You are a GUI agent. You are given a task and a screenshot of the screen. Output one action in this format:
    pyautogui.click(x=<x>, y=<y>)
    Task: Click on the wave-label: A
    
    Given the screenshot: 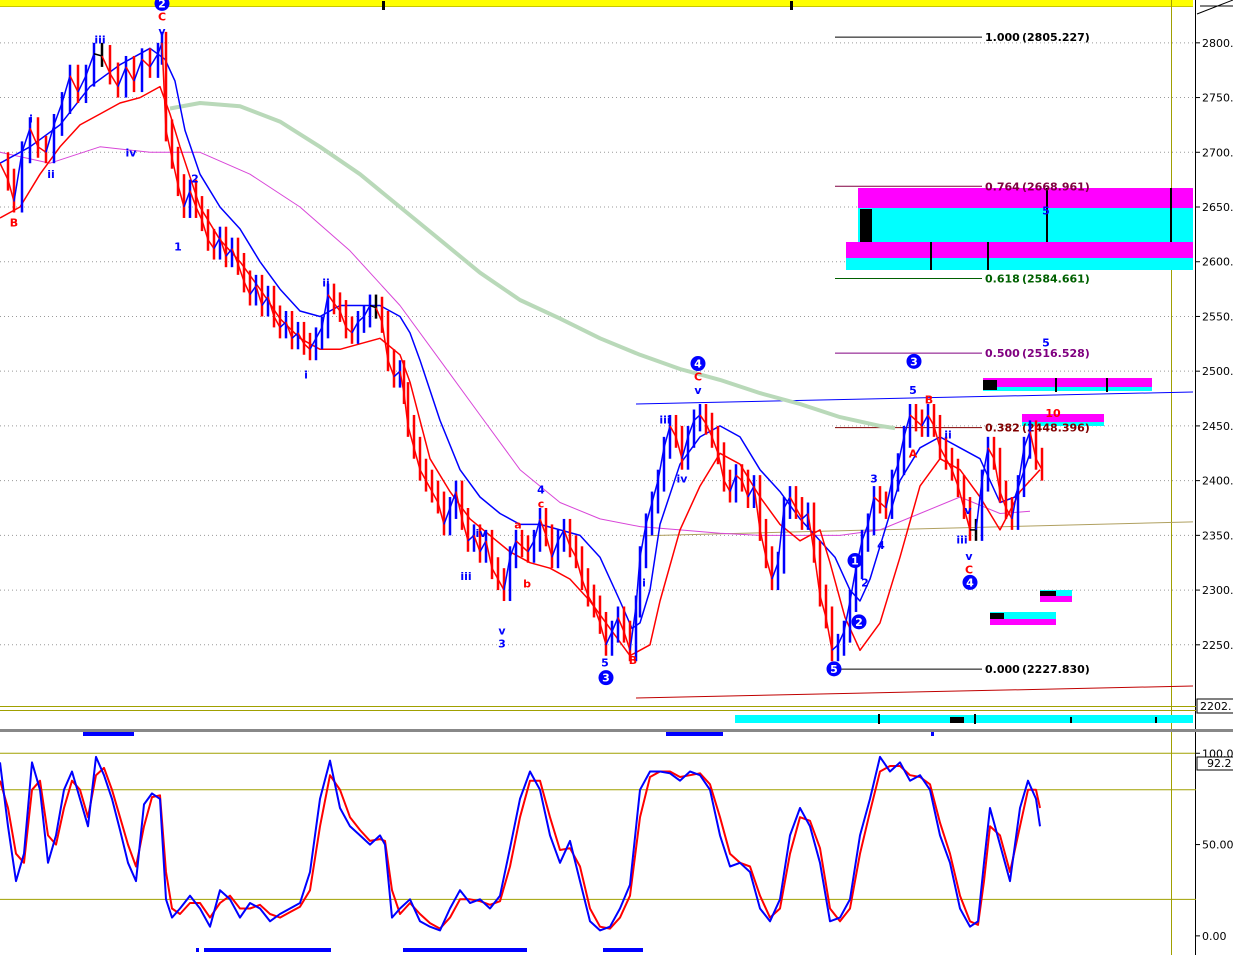 What is the action you would take?
    pyautogui.click(x=913, y=453)
    